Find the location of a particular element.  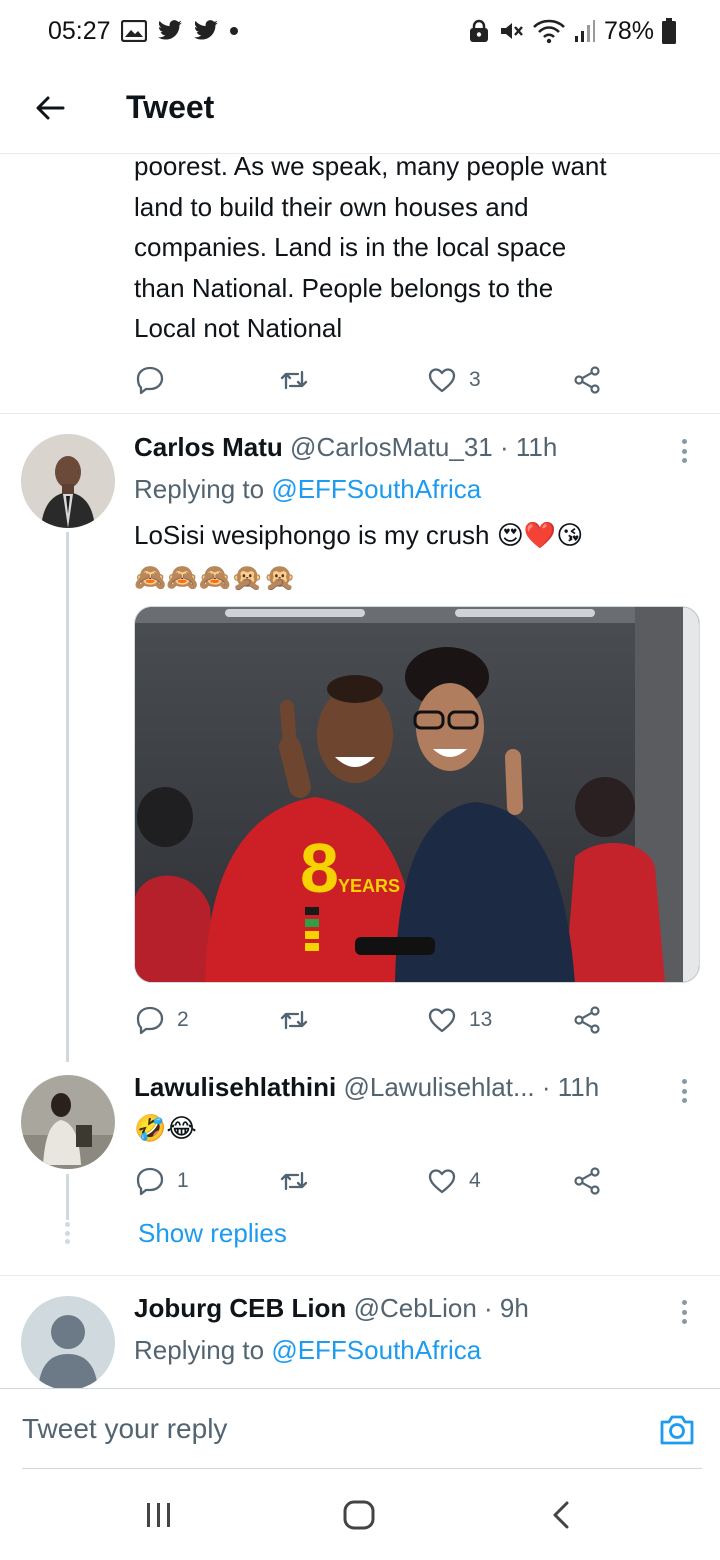

tweet-reply-input is located at coordinates (362, 1429).